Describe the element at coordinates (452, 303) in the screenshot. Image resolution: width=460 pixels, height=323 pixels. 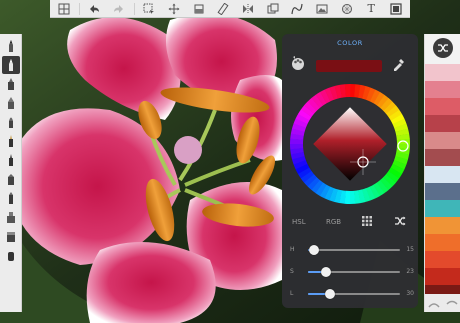
I see `layer-thumb-icon` at that location.